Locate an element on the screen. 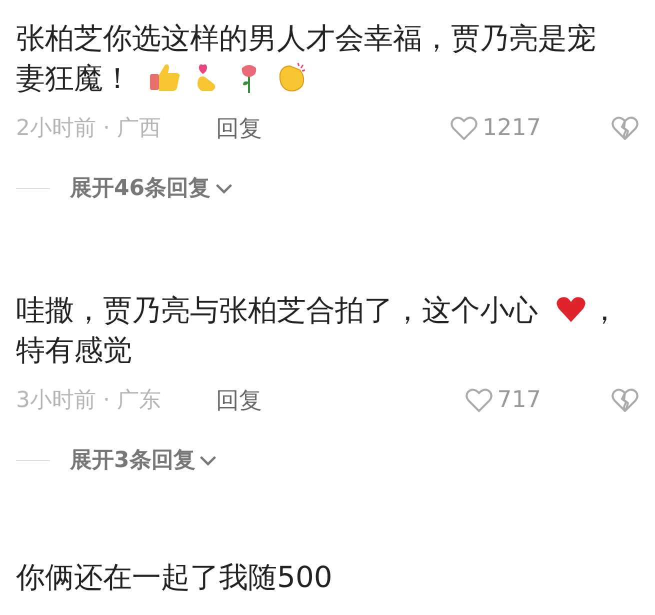 This screenshot has height=615, width=655. like-button: 717 is located at coordinates (503, 400).